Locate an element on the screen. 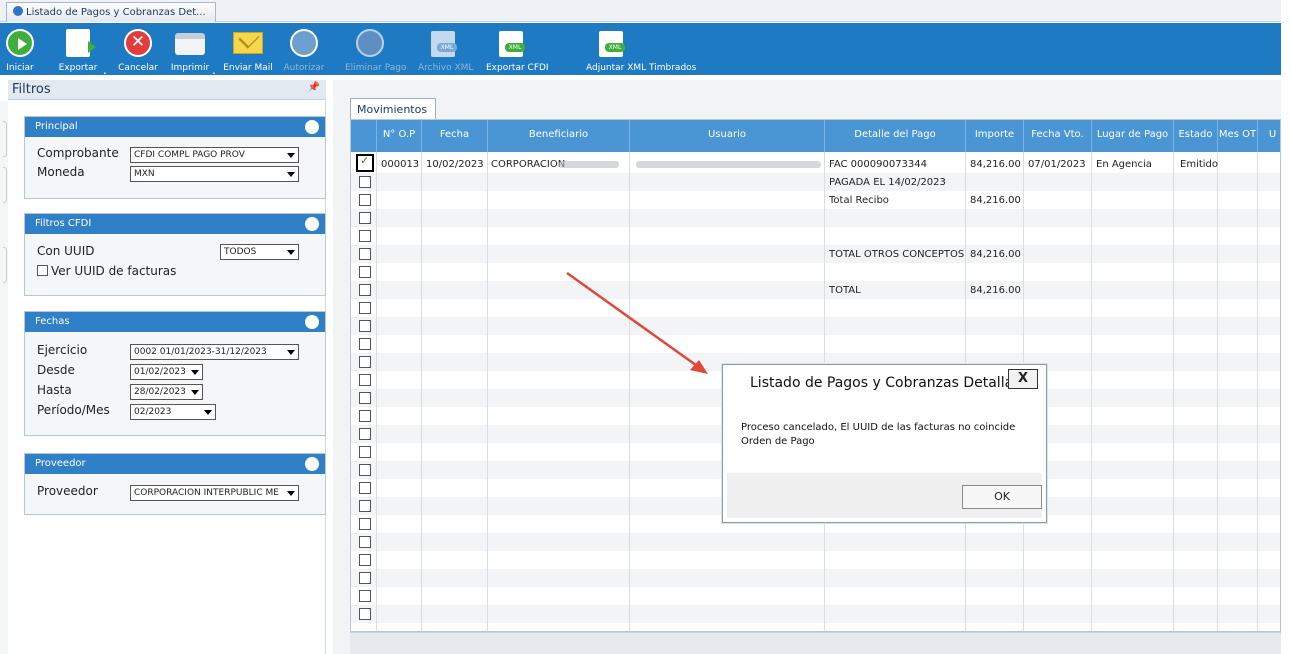  ver-uuid-checkbox-row: Ver UUID de facturas is located at coordinates (106, 271).